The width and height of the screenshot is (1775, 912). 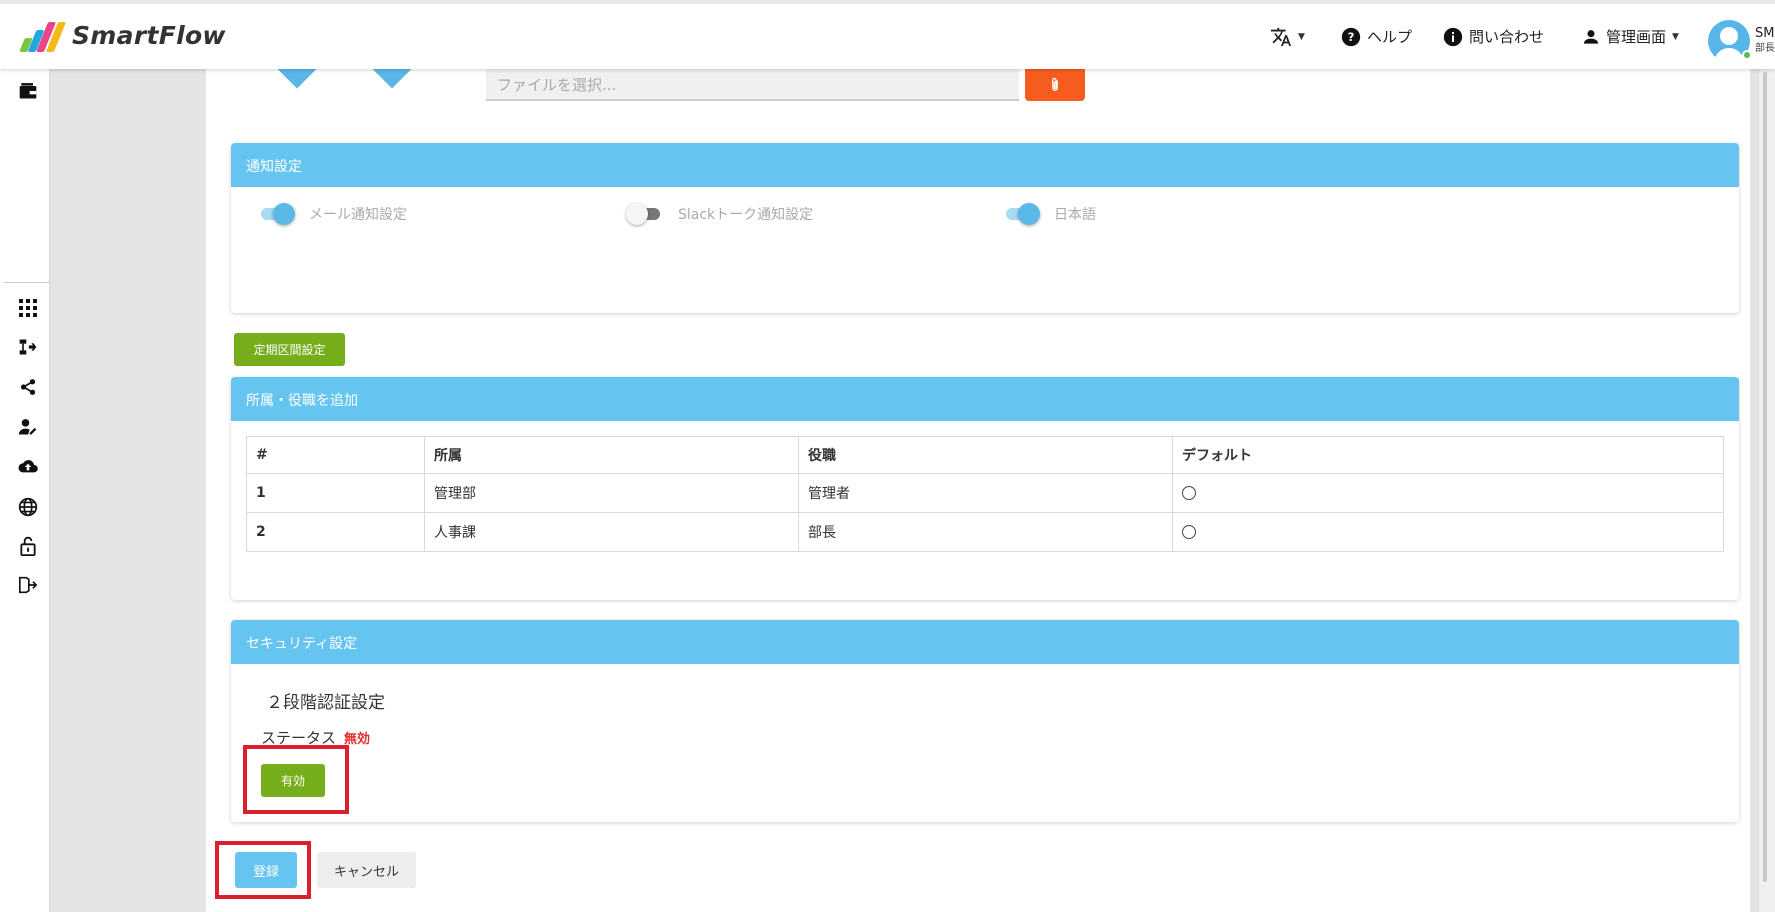 What do you see at coordinates (1591, 36) in the screenshot?
I see `person-icon` at bounding box center [1591, 36].